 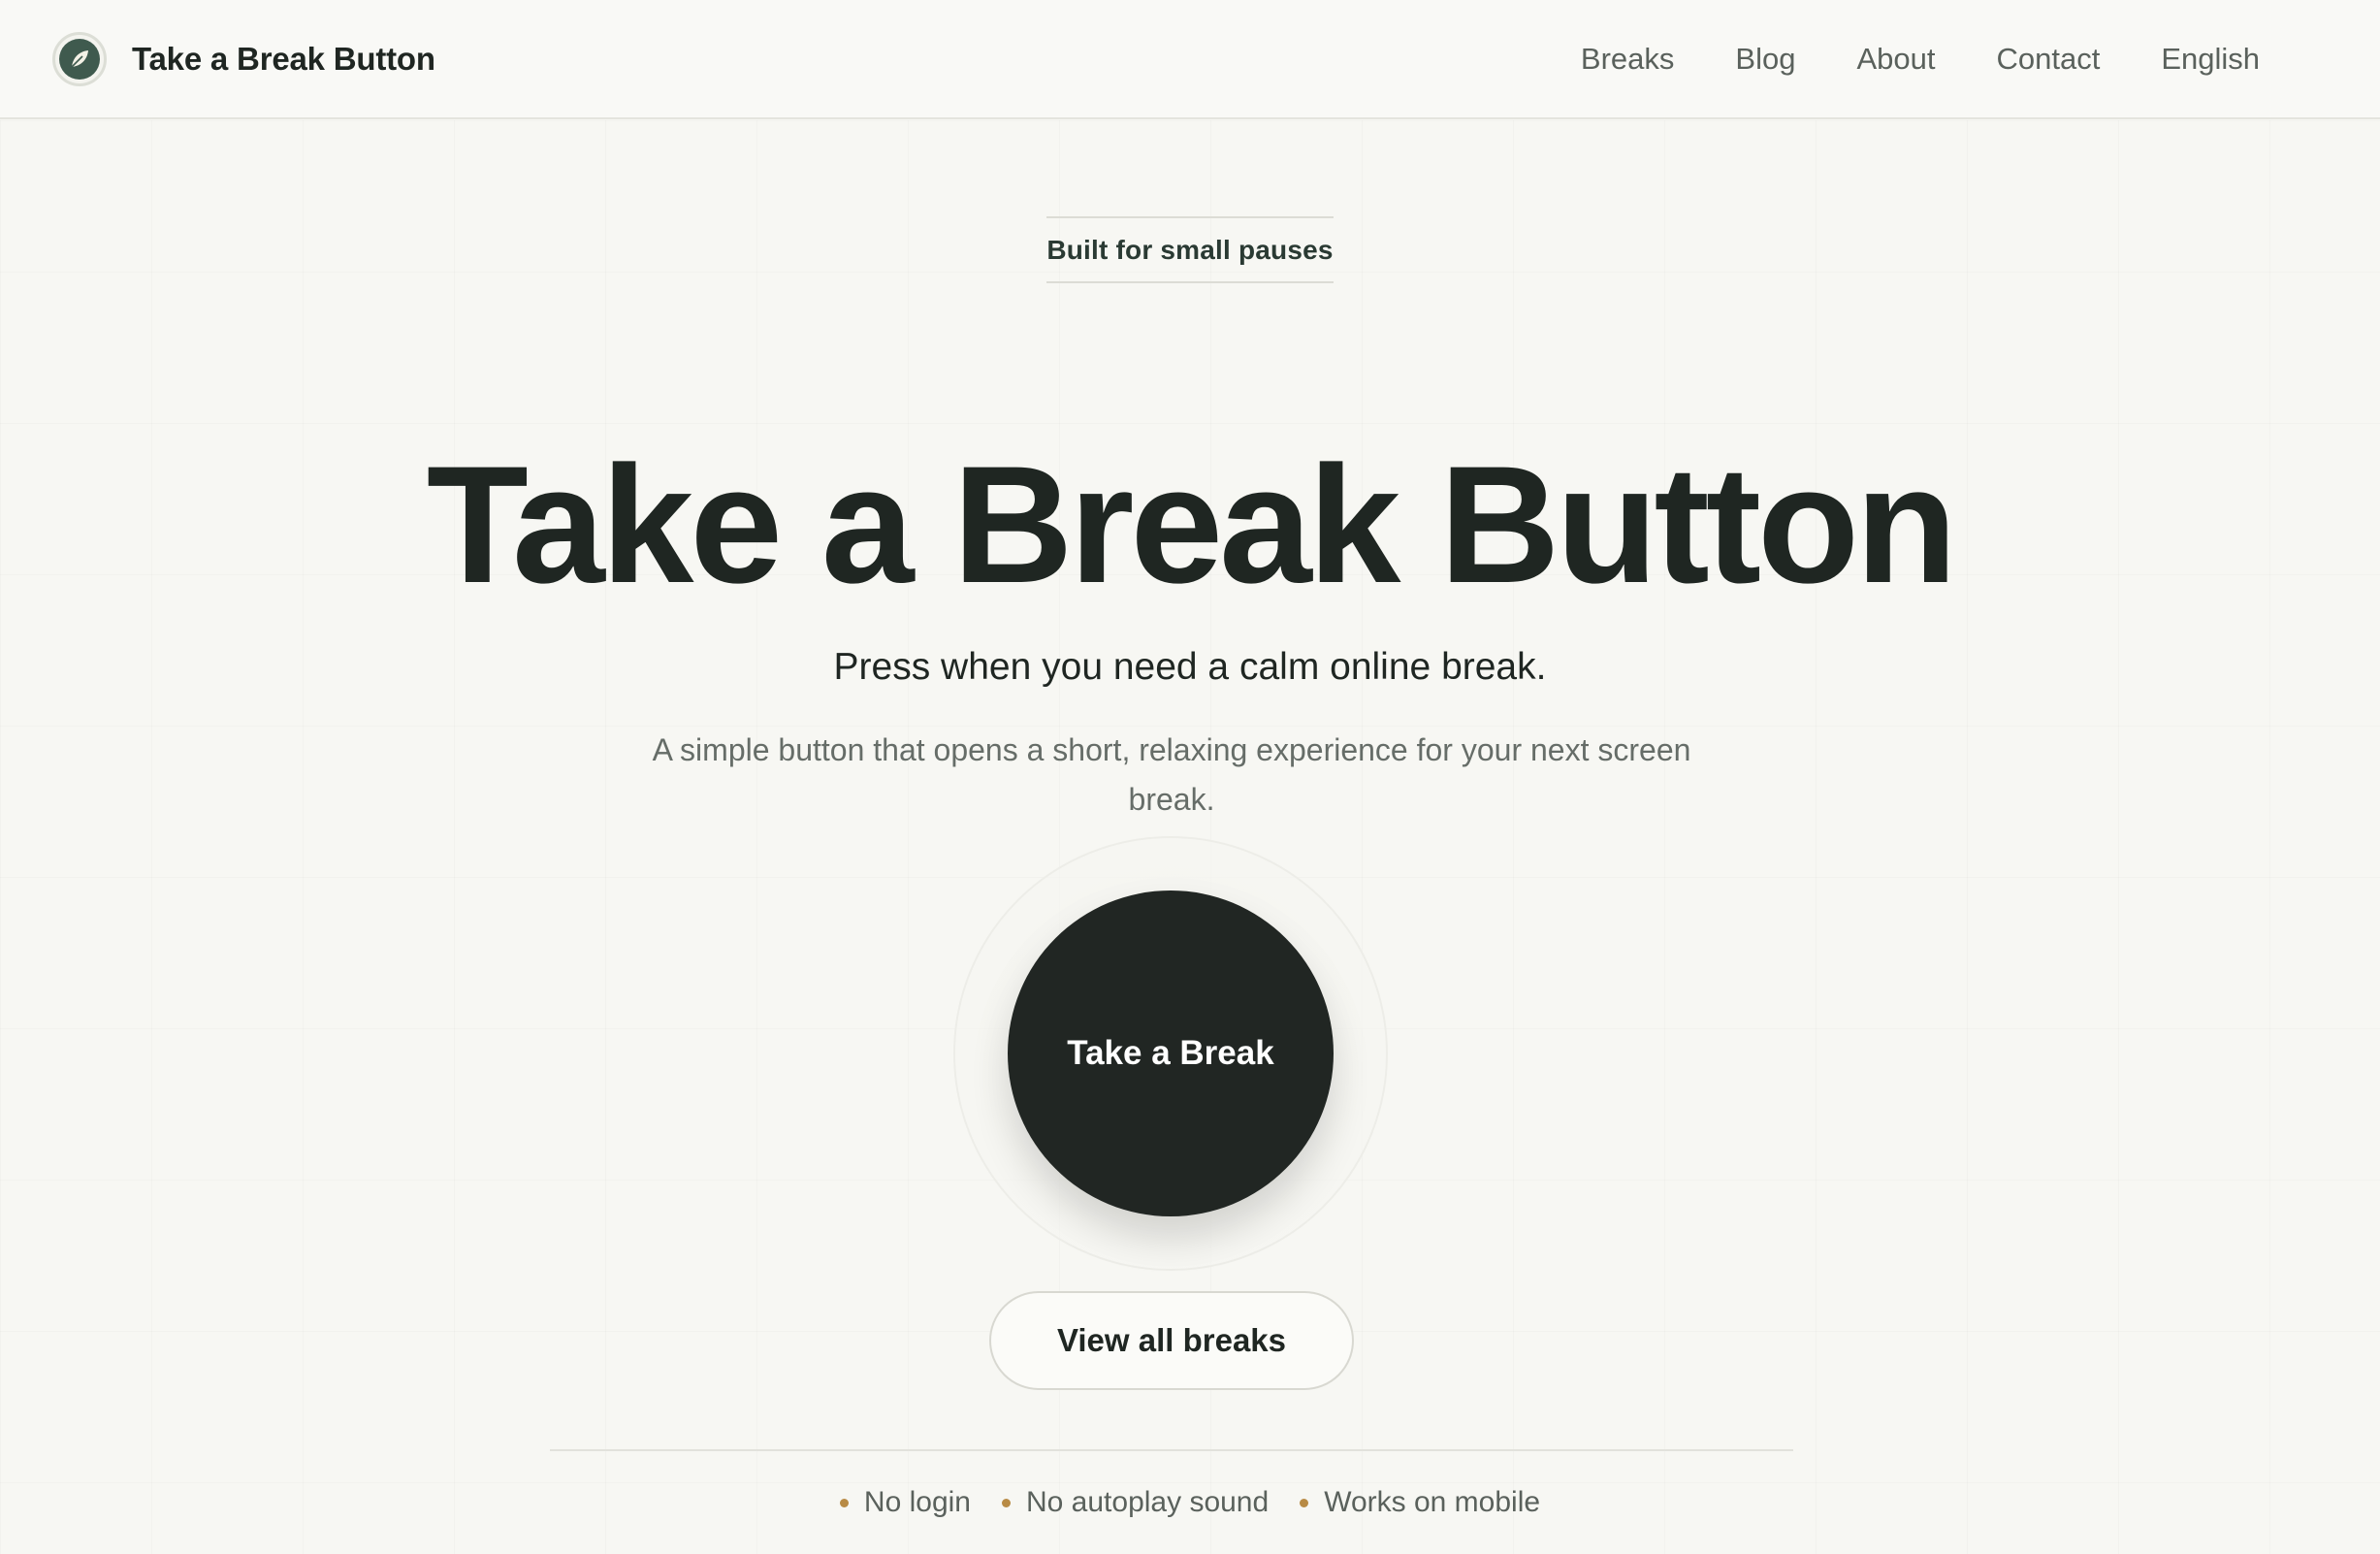 I want to click on take-a-break-button: Take a Break, so click(x=1171, y=1053).